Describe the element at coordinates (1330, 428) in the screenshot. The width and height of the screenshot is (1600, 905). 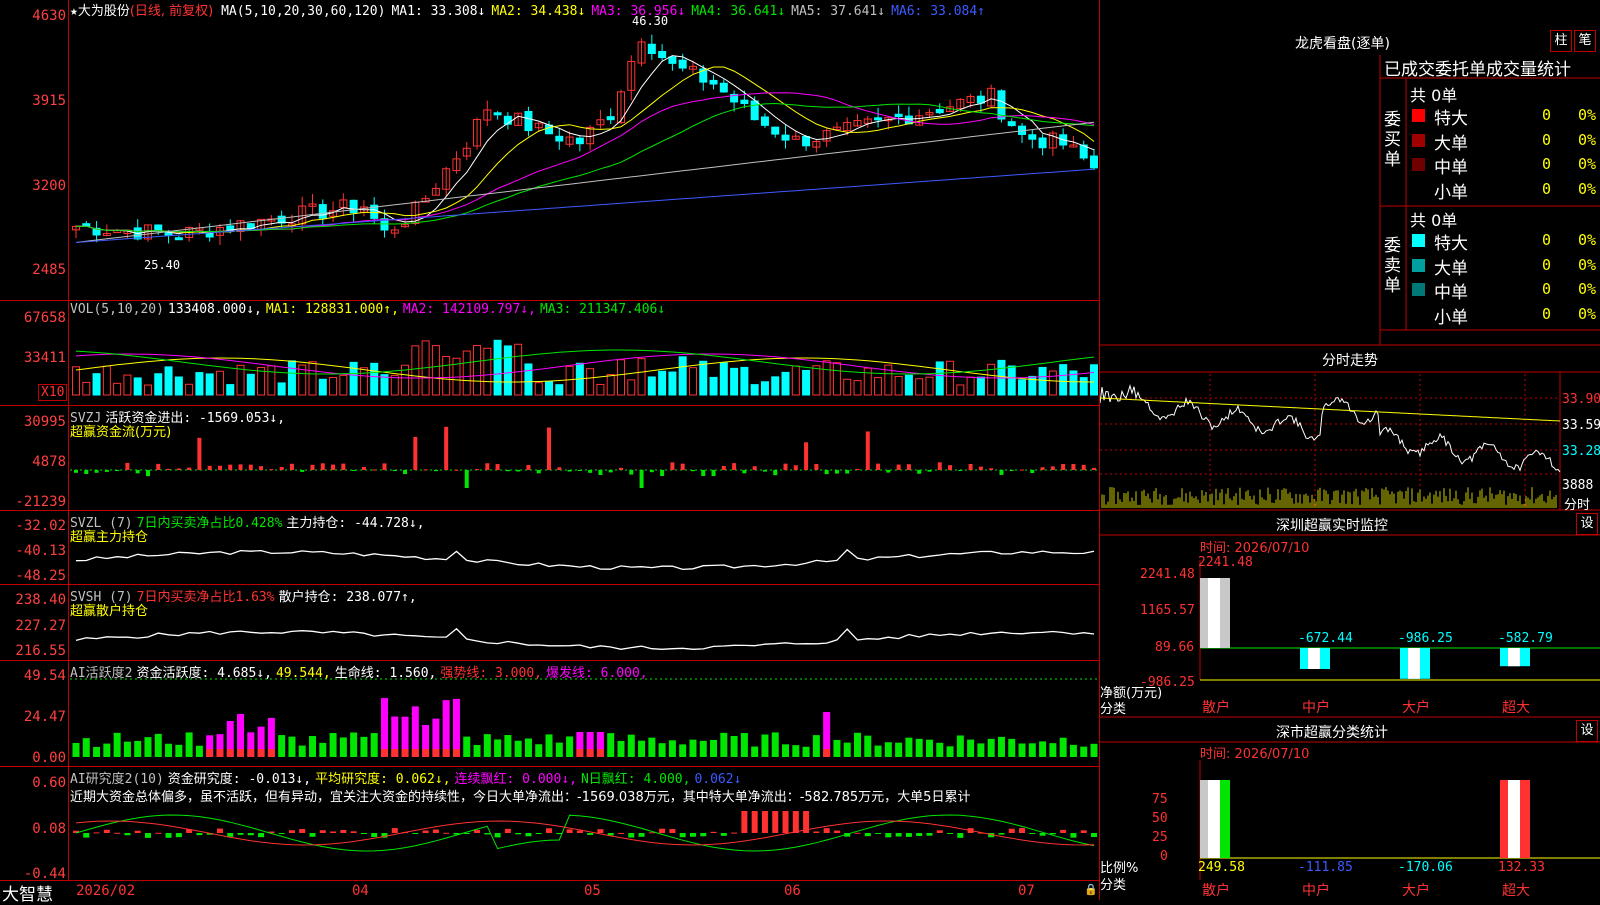
I see `intraday-price-line` at that location.